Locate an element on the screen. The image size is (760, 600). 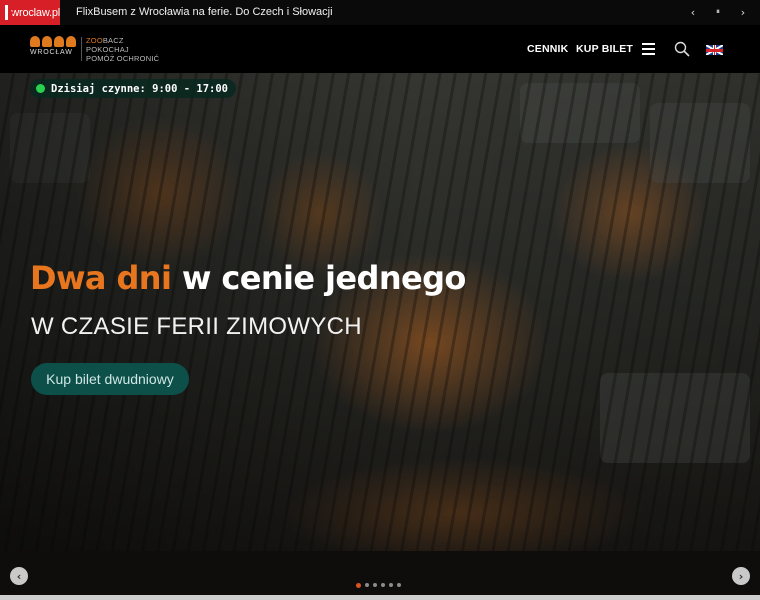
wroclaw-pl-label: wroclaw.pl is located at coordinates (35, 12).